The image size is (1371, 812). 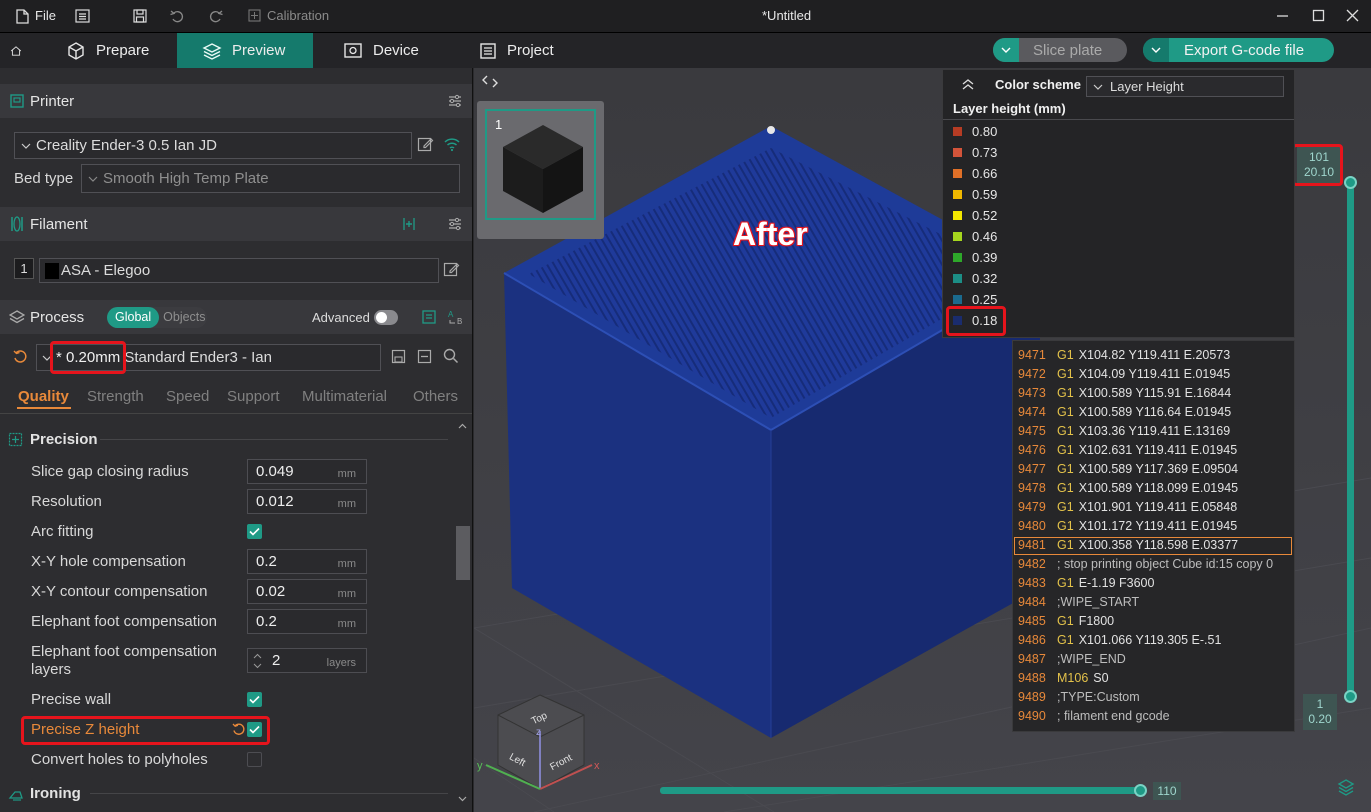 I want to click on hamburger-menu-icon, so click(x=82, y=17).